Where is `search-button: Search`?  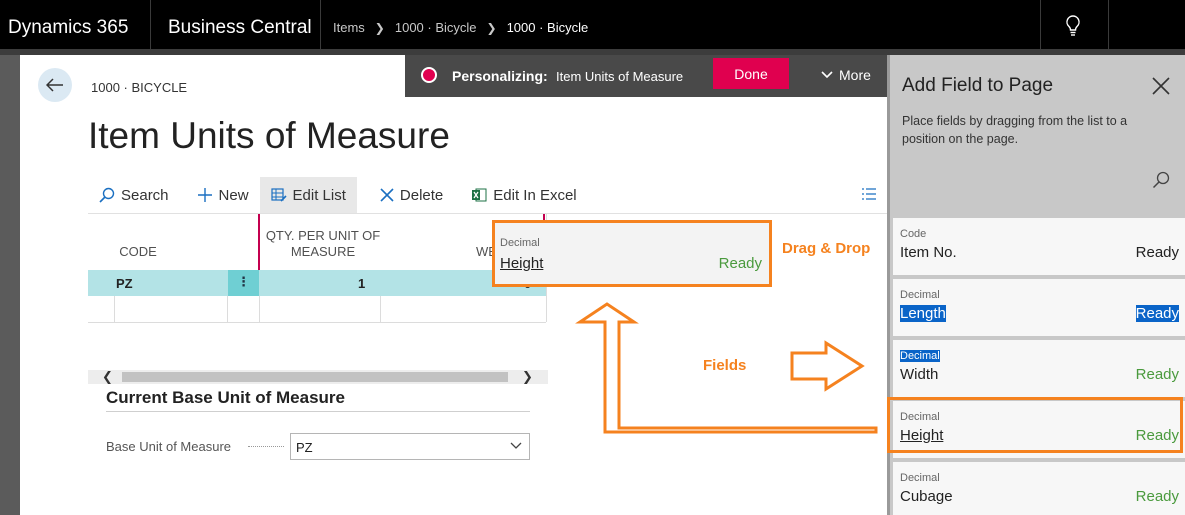
search-button: Search is located at coordinates (134, 195).